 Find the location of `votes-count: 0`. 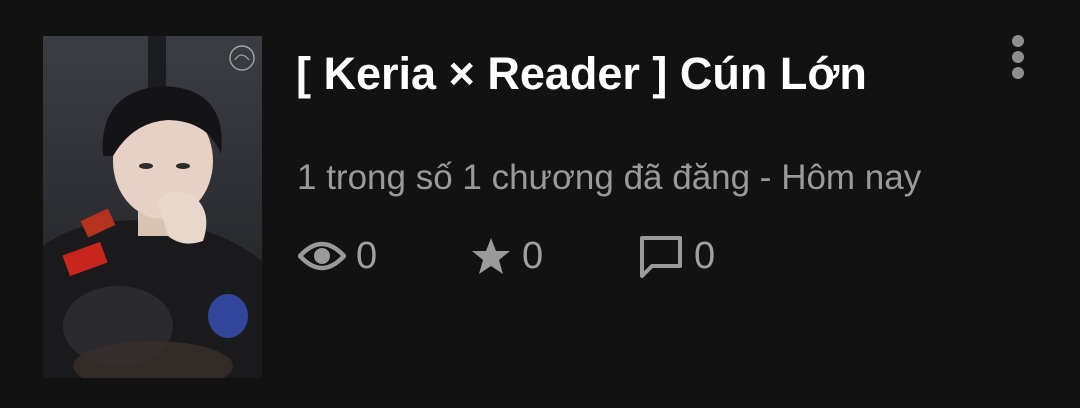

votes-count: 0 is located at coordinates (533, 255).